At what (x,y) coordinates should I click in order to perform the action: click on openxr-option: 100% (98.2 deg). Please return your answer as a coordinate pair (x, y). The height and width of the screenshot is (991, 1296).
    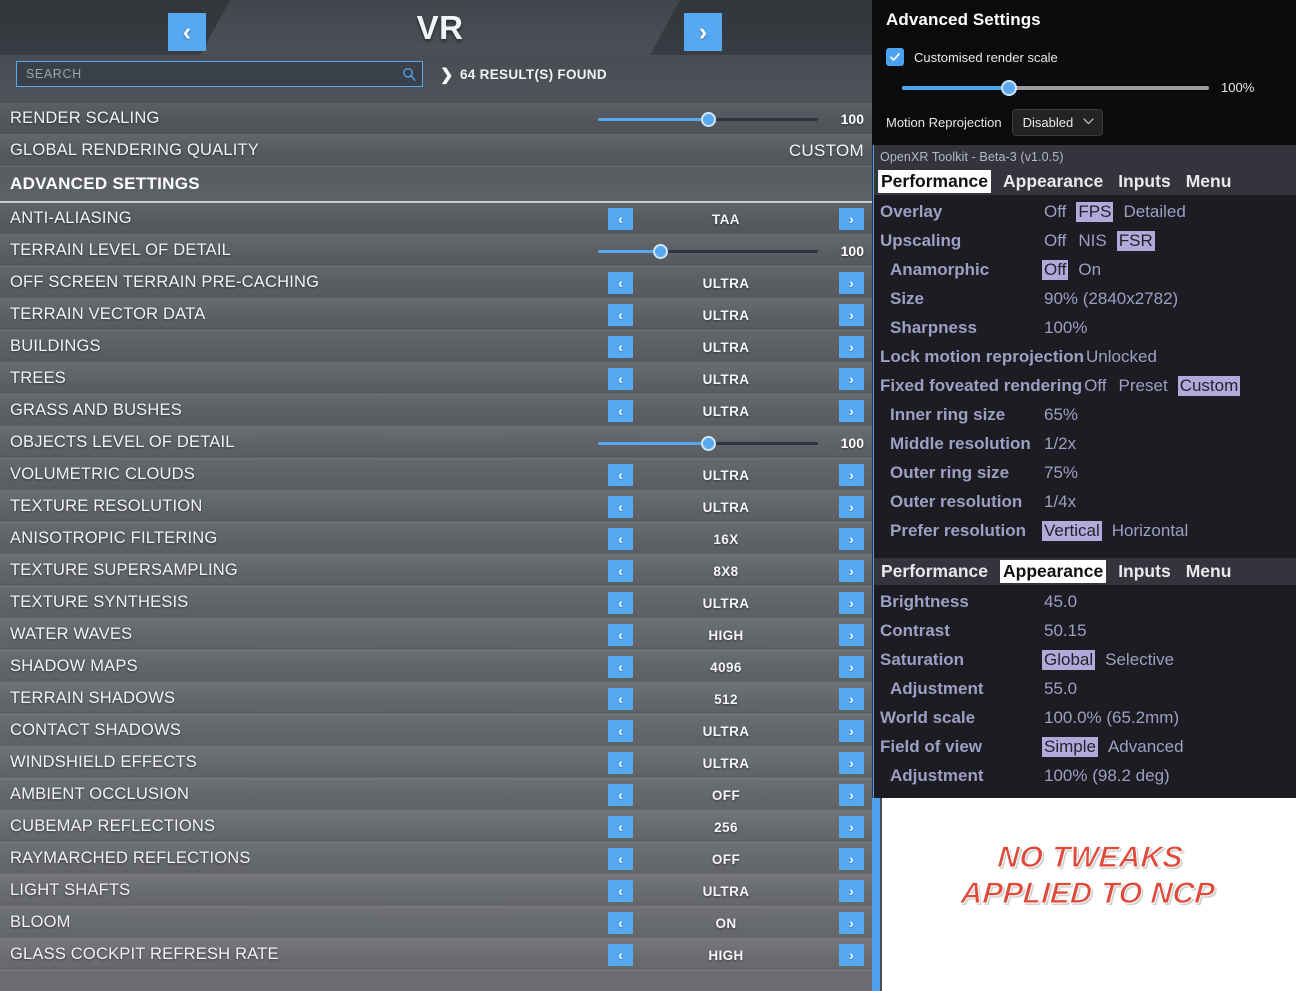
    Looking at the image, I should click on (1107, 776).